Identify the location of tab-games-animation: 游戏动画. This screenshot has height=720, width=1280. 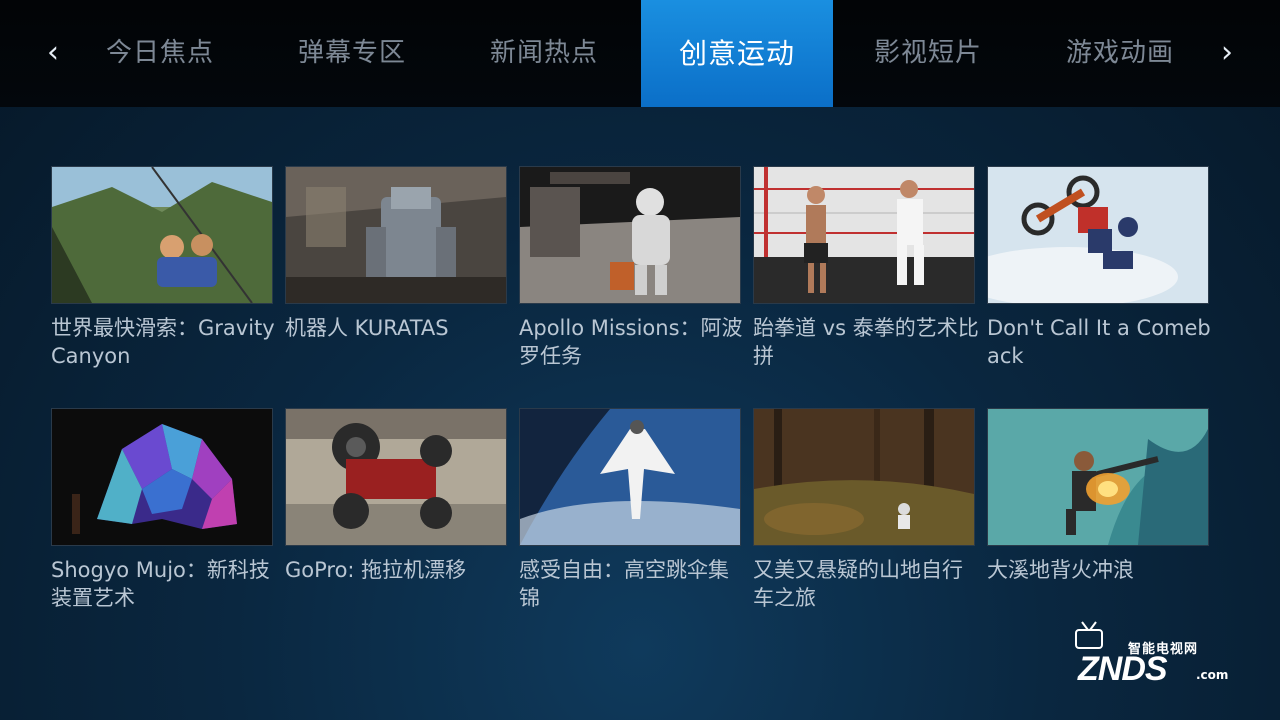
(1120, 53).